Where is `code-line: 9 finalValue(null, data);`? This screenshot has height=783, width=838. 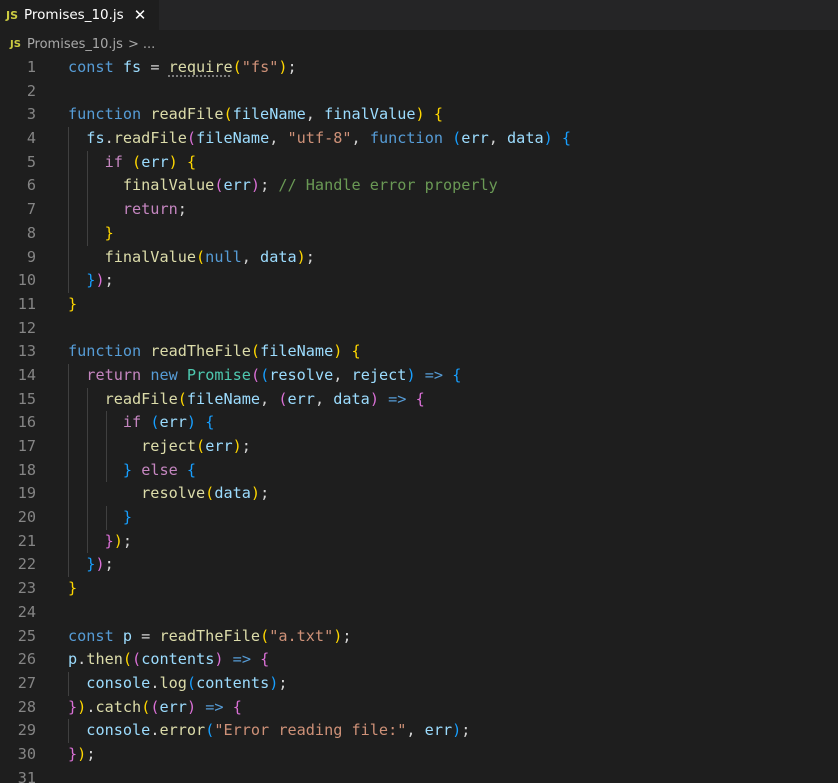 code-line: 9 finalValue(null, data); is located at coordinates (419, 257).